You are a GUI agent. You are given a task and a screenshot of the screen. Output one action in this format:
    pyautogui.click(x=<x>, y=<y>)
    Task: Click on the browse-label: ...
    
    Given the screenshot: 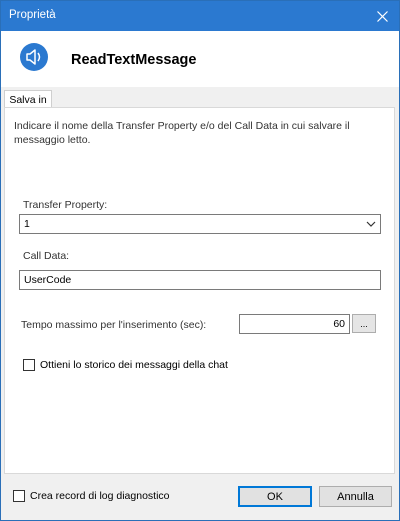 What is the action you would take?
    pyautogui.click(x=364, y=323)
    